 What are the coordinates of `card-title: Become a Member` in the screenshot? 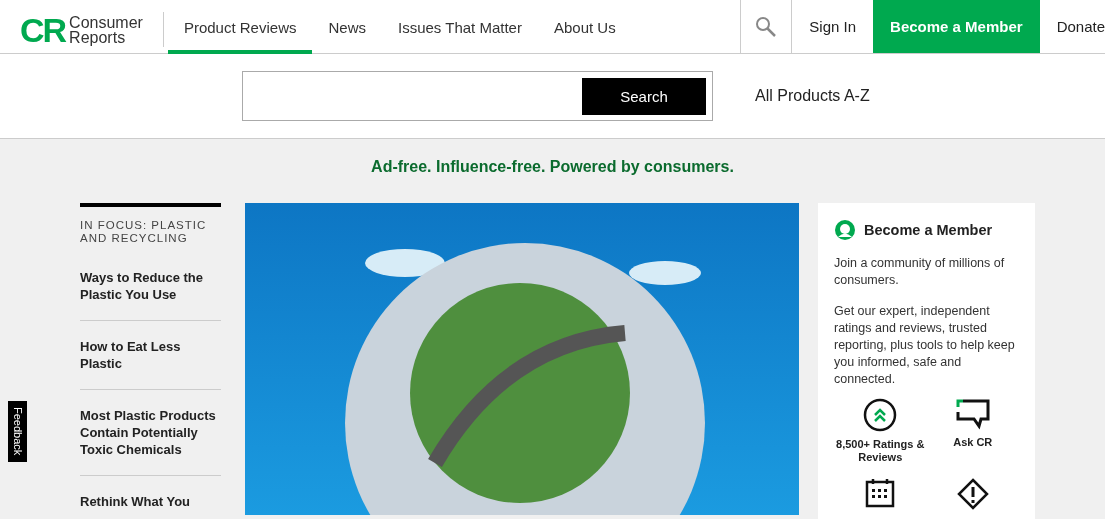 It's located at (928, 230).